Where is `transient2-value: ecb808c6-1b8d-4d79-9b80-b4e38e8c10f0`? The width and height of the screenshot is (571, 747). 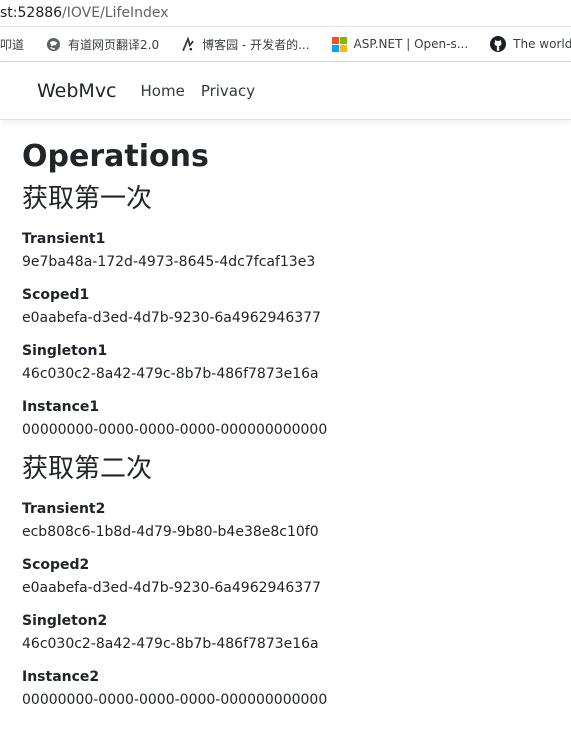
transient2-value: ecb808c6-1b8d-4d79-9b80-b4e38e8c10f0 is located at coordinates (170, 532).